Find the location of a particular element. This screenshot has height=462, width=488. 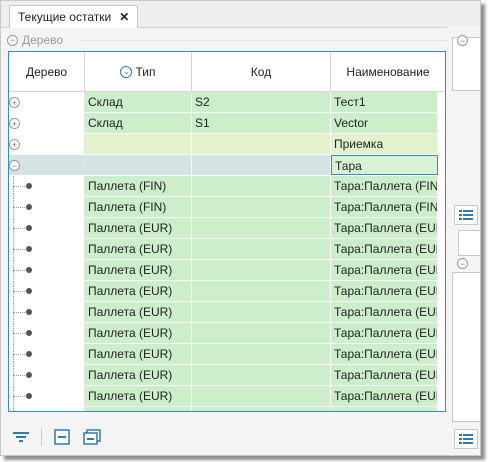

tree-cell: − is located at coordinates (47, 165).